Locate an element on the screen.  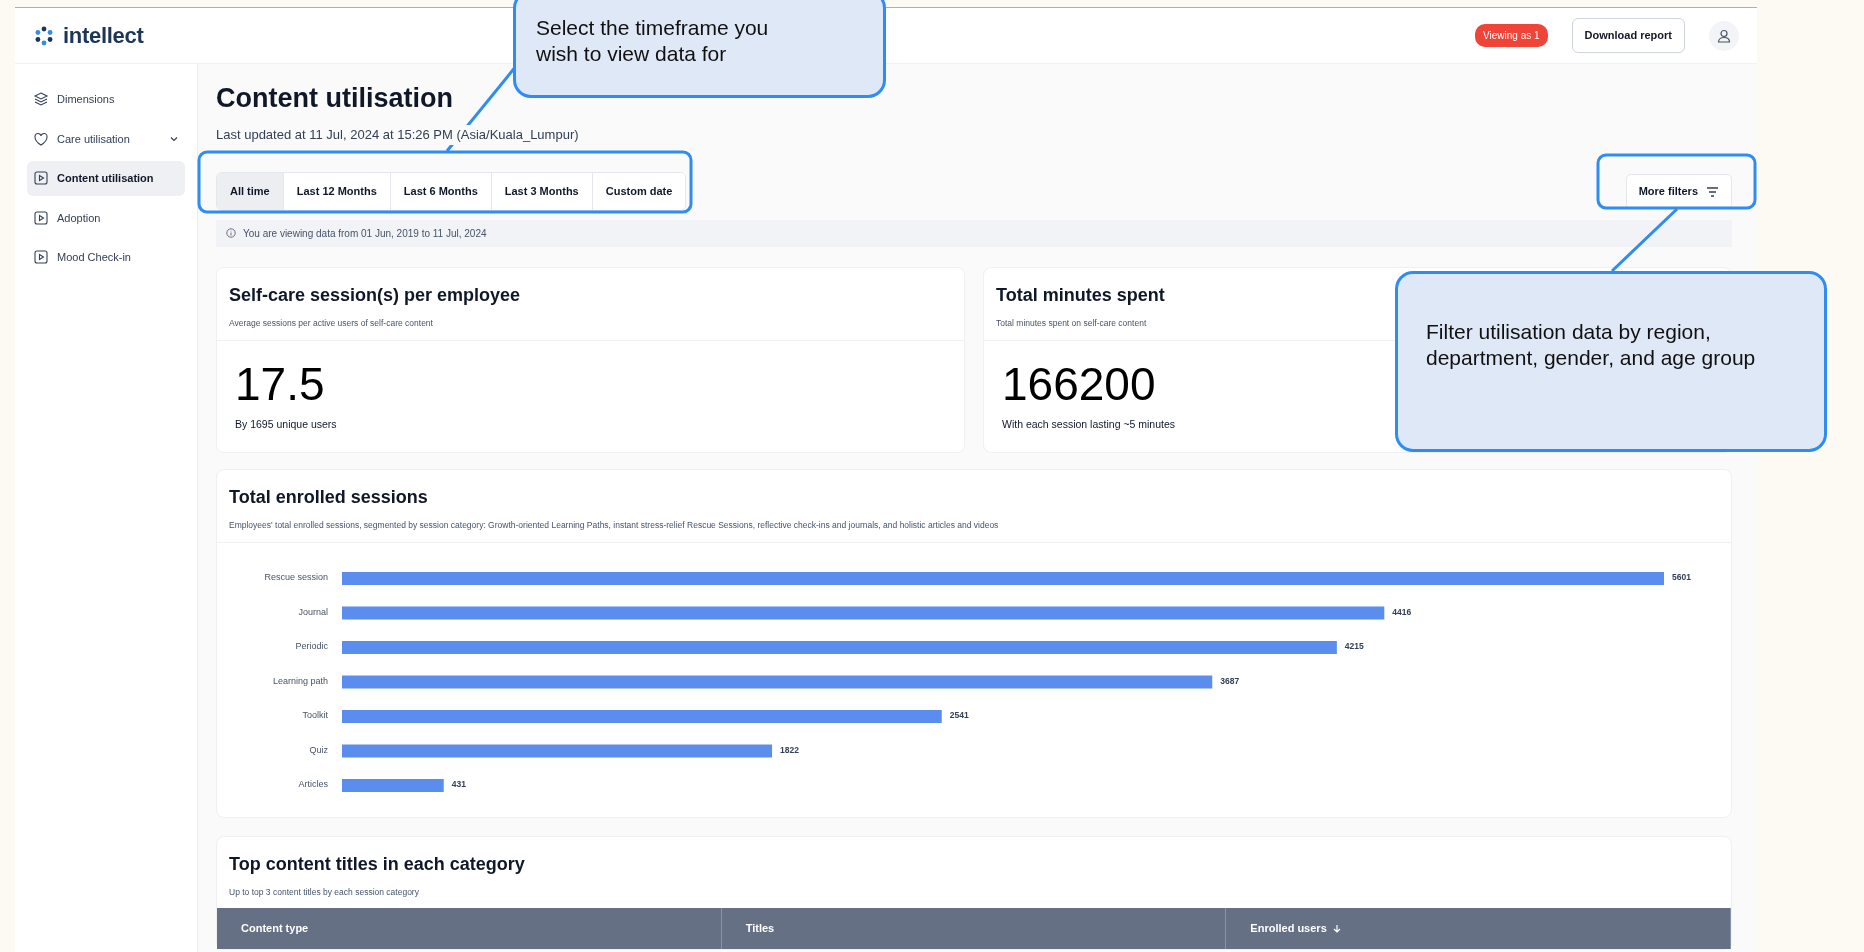
value-label: 3687 is located at coordinates (1230, 680).